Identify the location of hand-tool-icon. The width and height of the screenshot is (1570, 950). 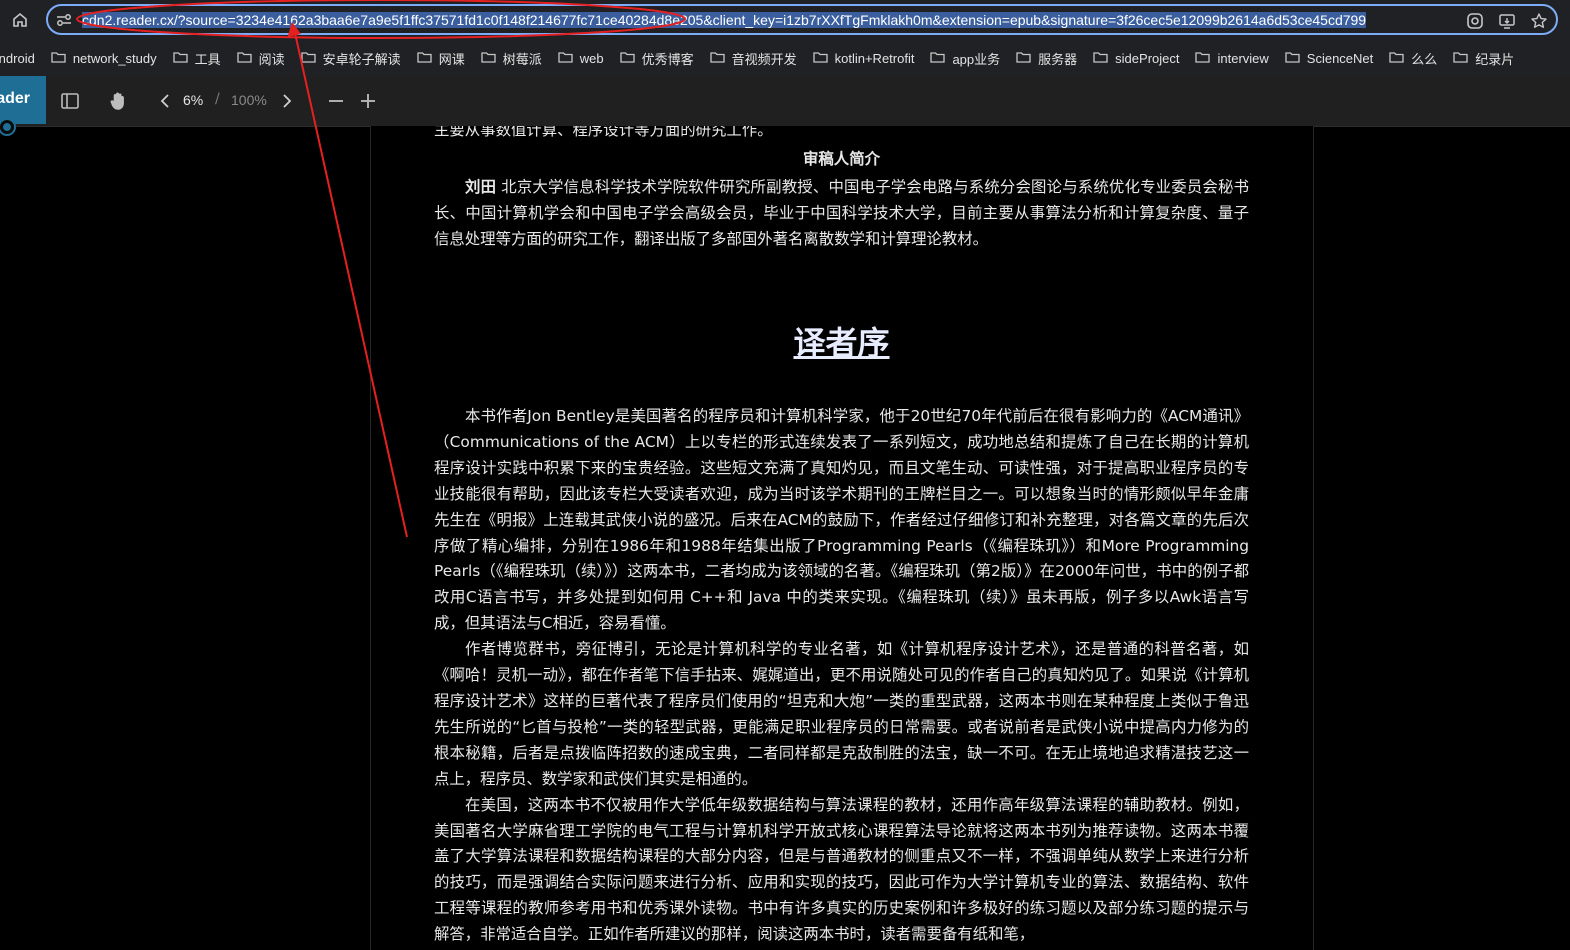
(118, 101).